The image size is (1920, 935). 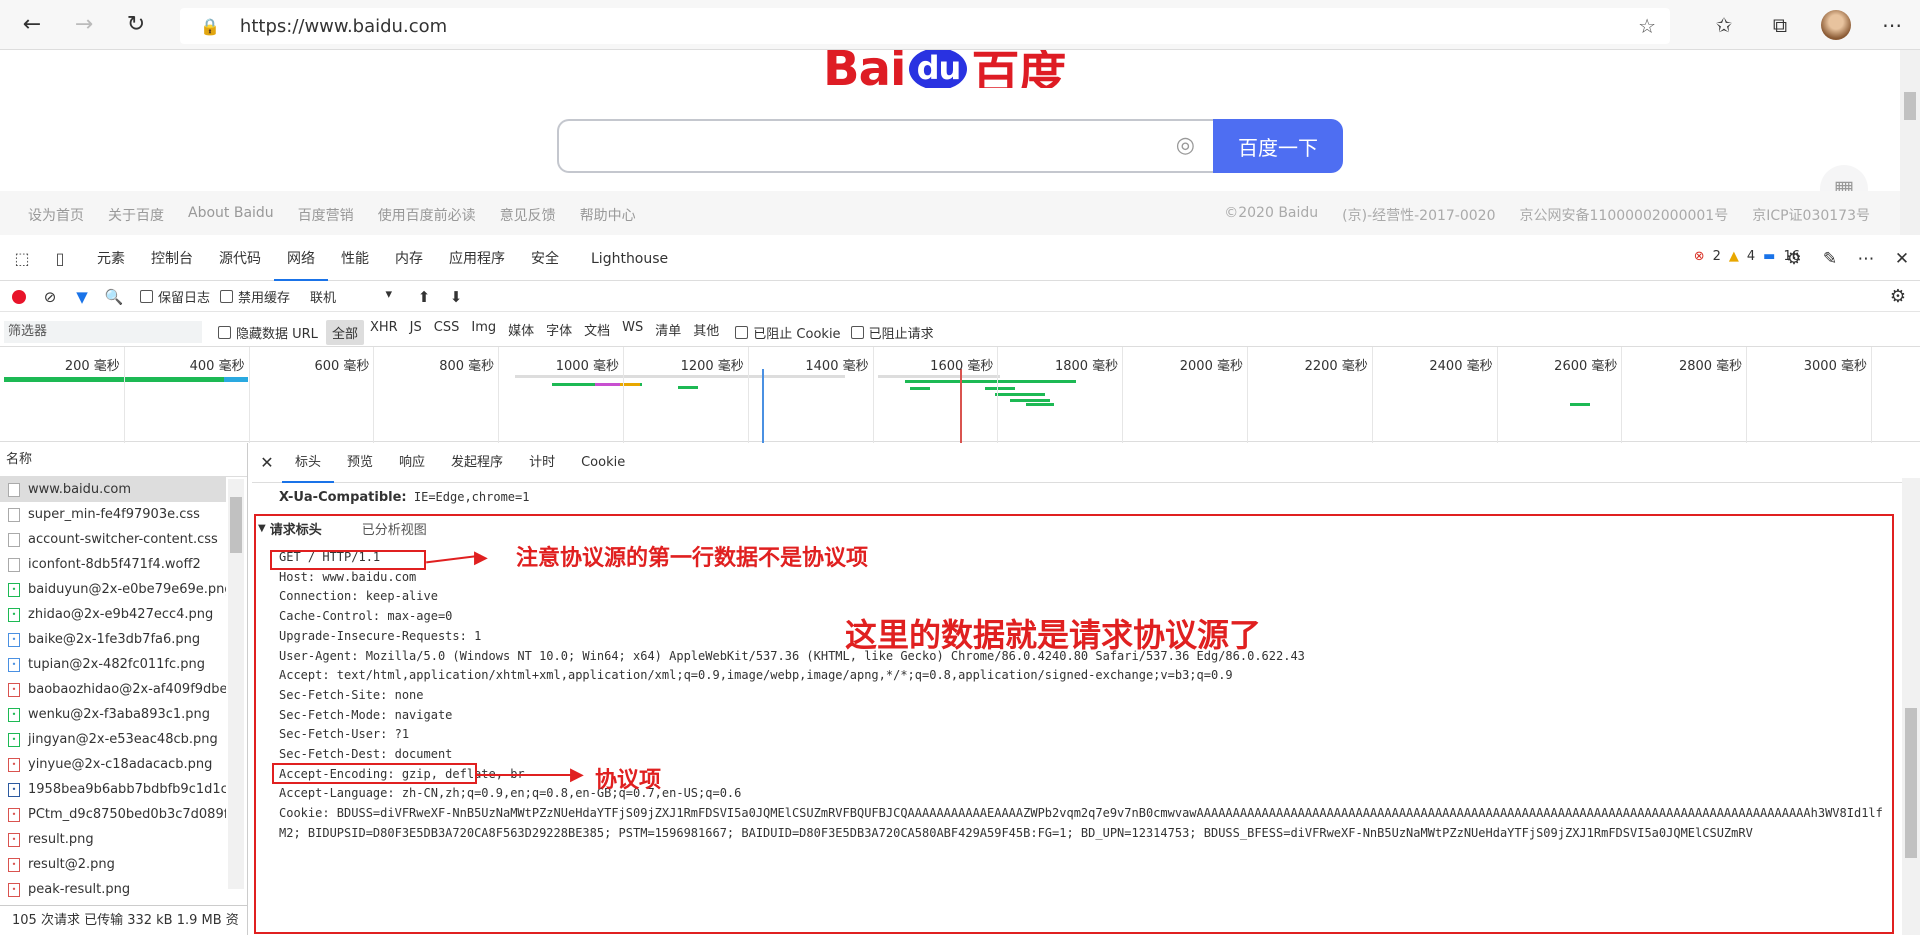 I want to click on request-list-scroll-thumb, so click(x=236, y=525).